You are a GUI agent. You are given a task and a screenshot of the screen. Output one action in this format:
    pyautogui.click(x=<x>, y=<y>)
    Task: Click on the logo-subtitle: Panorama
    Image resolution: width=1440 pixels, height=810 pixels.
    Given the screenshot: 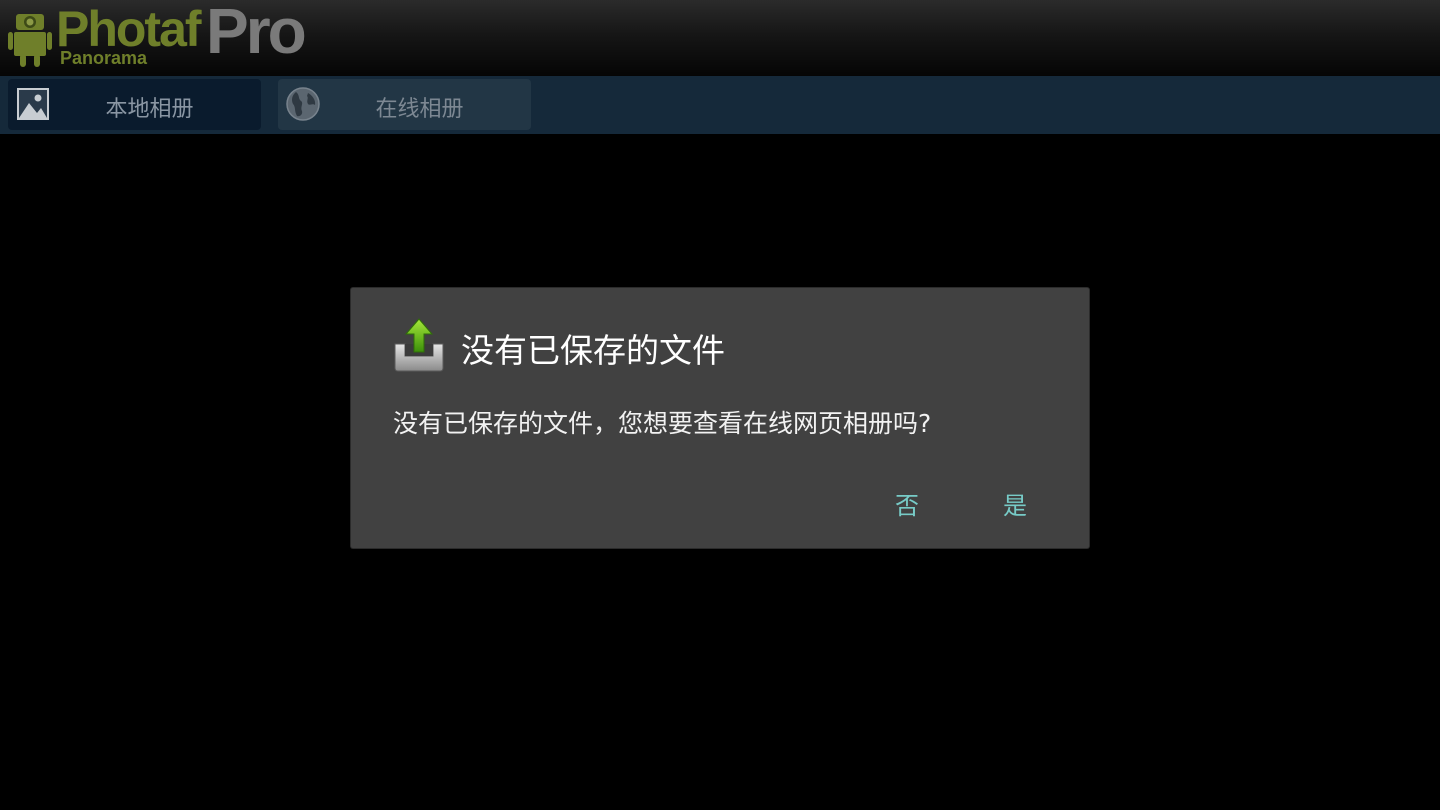 What is the action you would take?
    pyautogui.click(x=104, y=58)
    